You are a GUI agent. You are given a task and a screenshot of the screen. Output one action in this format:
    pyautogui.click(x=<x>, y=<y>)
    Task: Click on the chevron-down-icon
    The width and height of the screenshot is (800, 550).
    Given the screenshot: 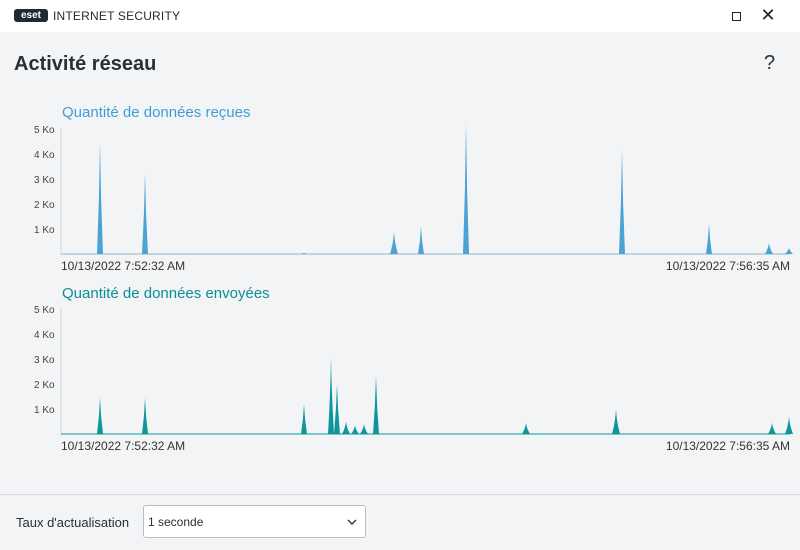 What is the action you would take?
    pyautogui.click(x=352, y=522)
    